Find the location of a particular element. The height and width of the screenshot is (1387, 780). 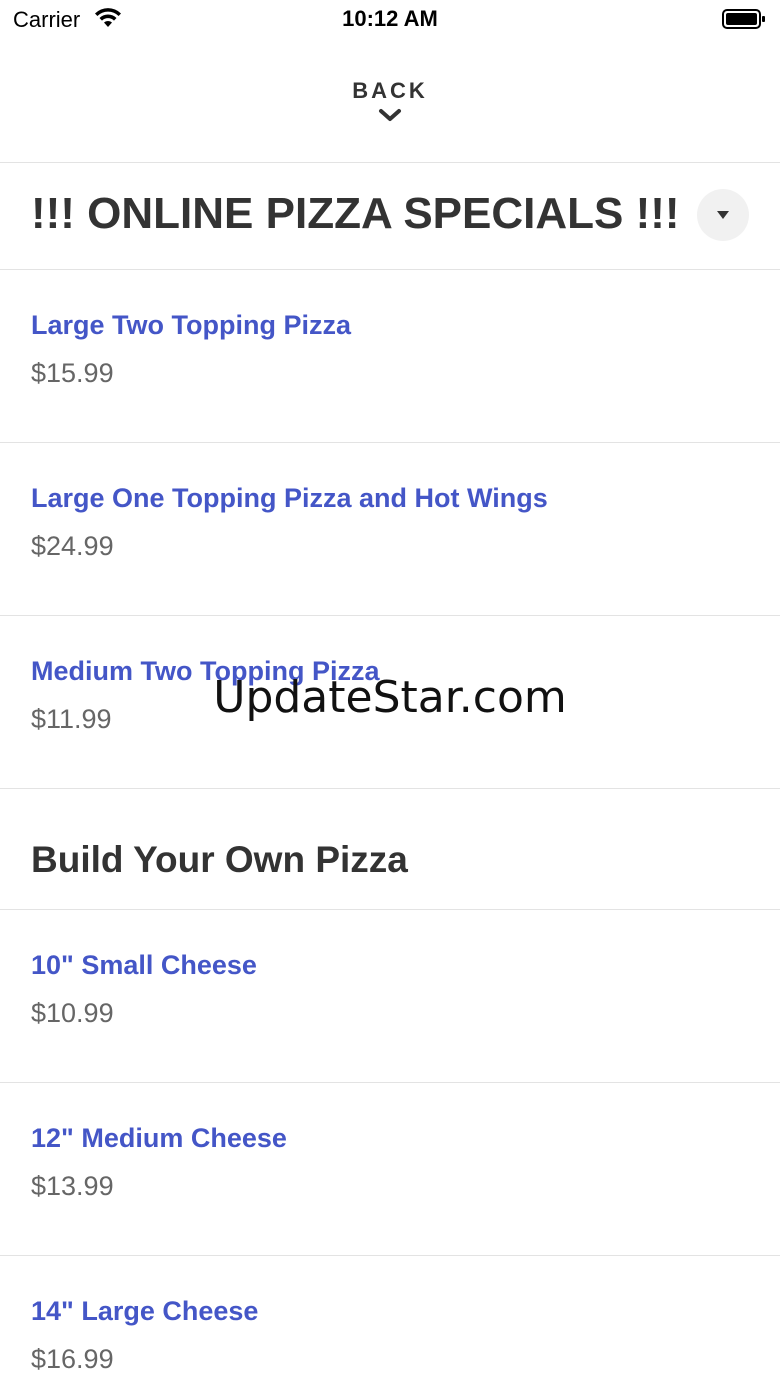

specials-section-title: !!! ONLINE PIZZA SPECIALS !!! is located at coordinates (355, 213).